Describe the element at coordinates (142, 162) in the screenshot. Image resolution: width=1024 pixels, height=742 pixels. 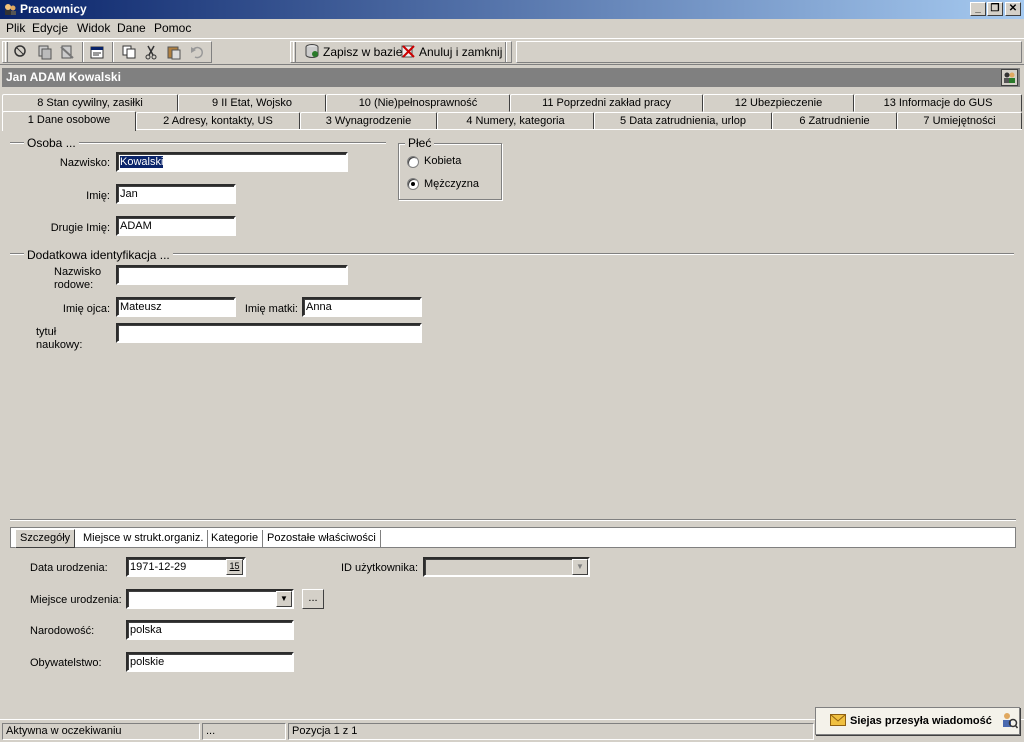
I see `nazwisko-value: Kowalski` at that location.